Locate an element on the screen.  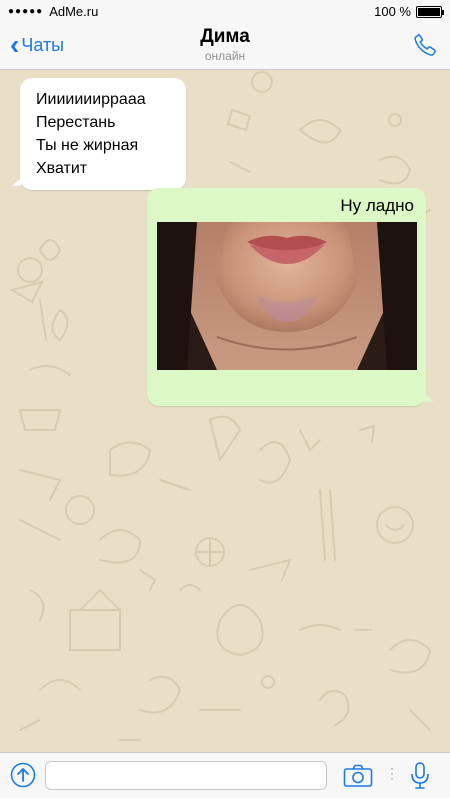
conversation-header: Дима онлайн is located at coordinates (225, 44).